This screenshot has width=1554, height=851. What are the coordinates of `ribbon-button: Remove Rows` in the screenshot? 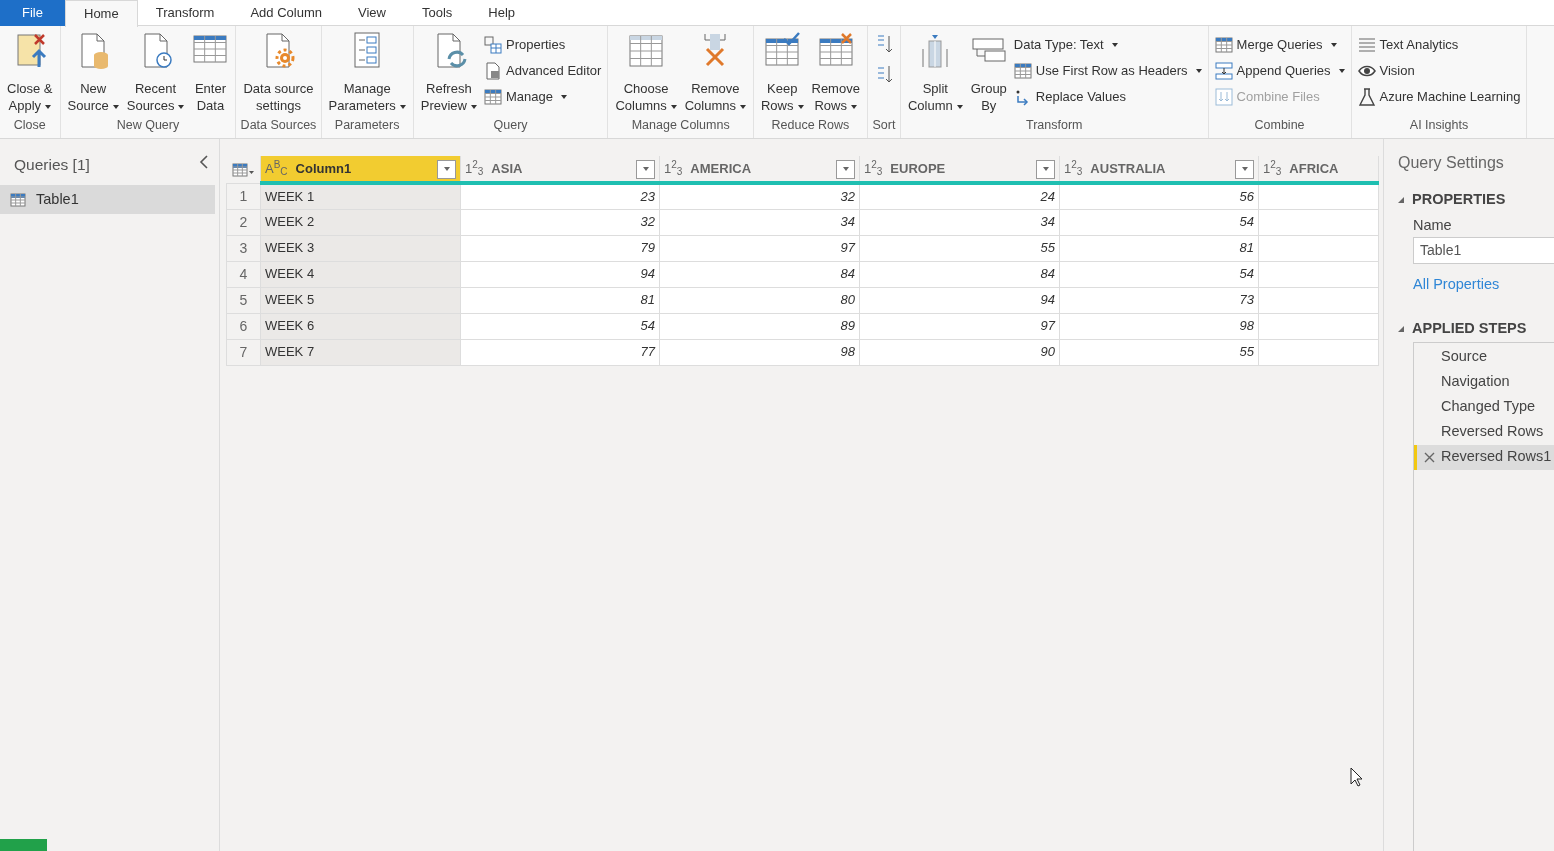 It's located at (835, 72).